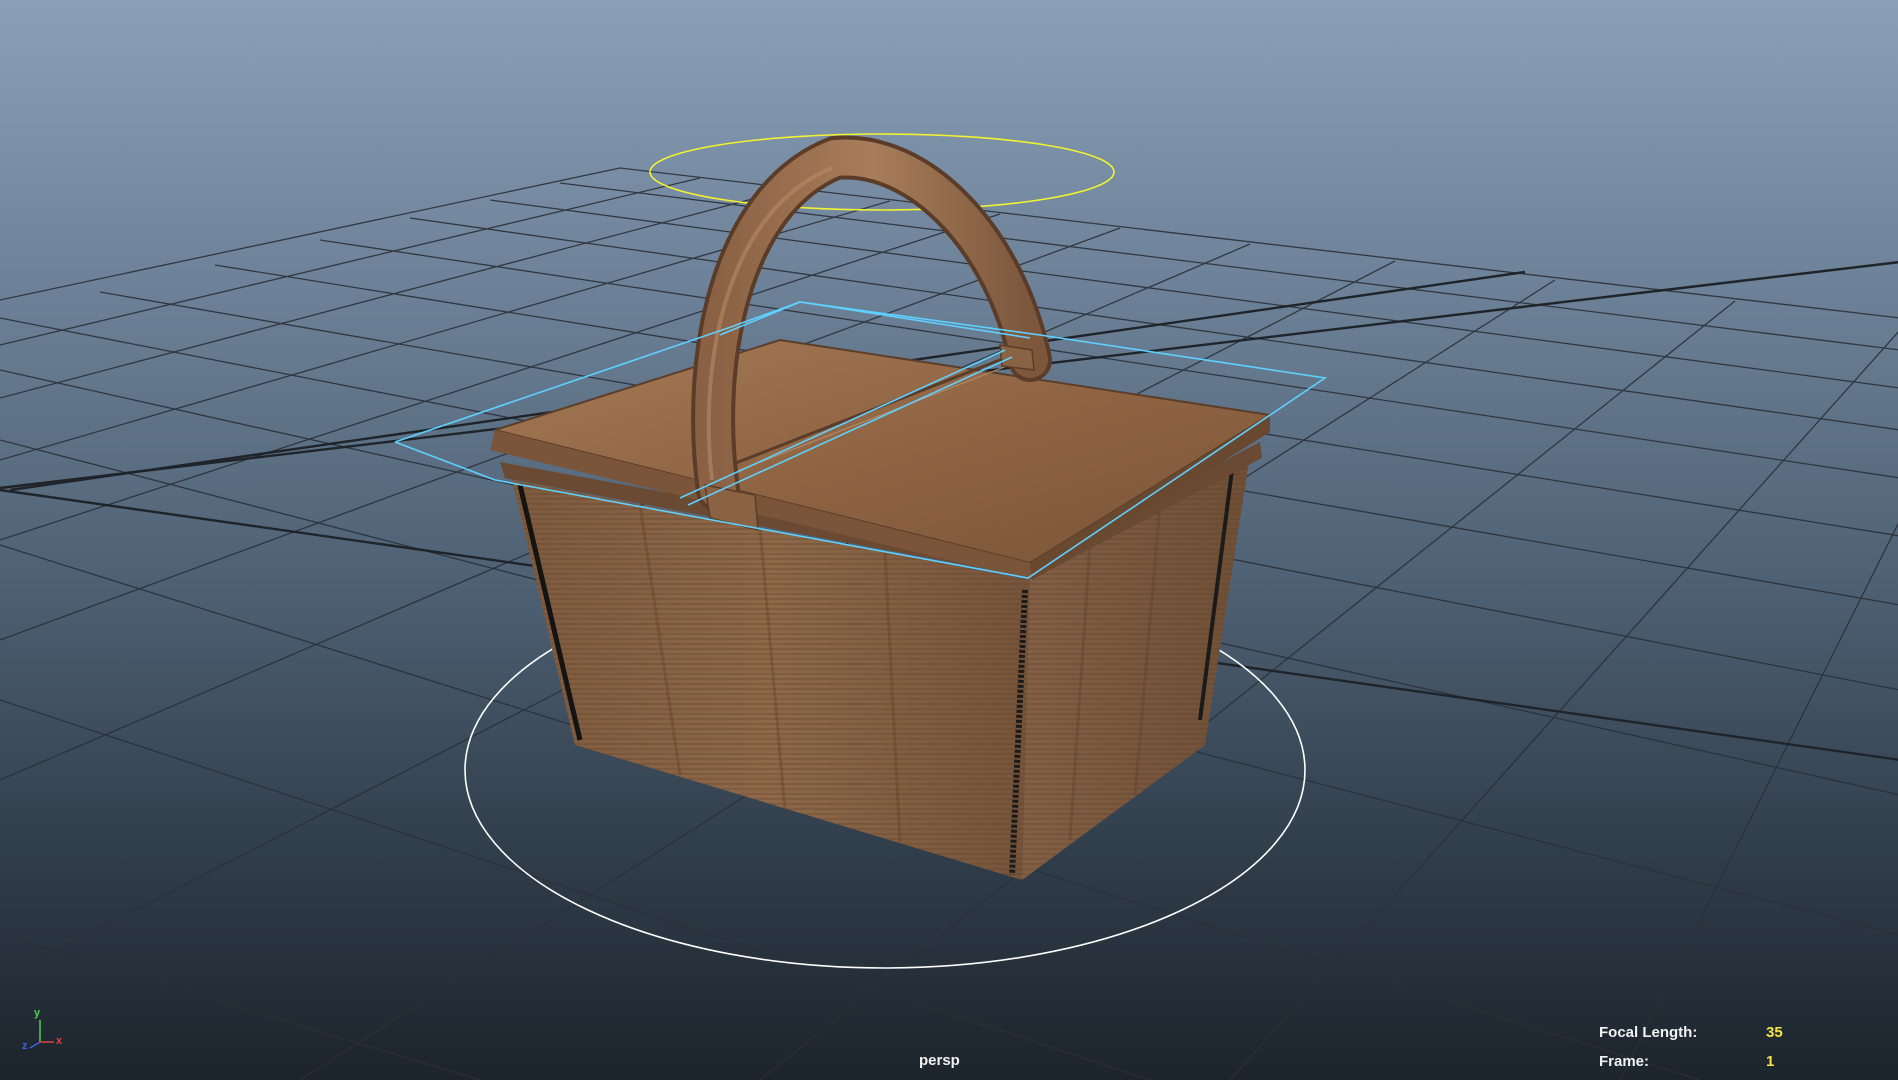  I want to click on camera-name-label: persp, so click(939, 1060).